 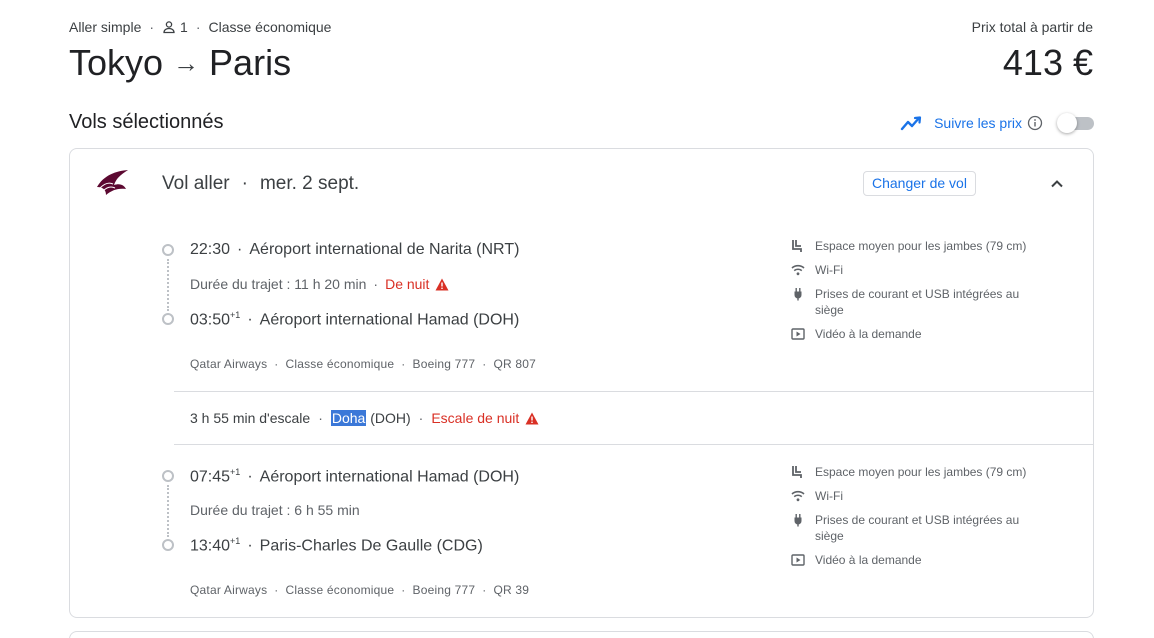 I want to click on track-prices-label: Suivre les prix, so click(x=978, y=123).